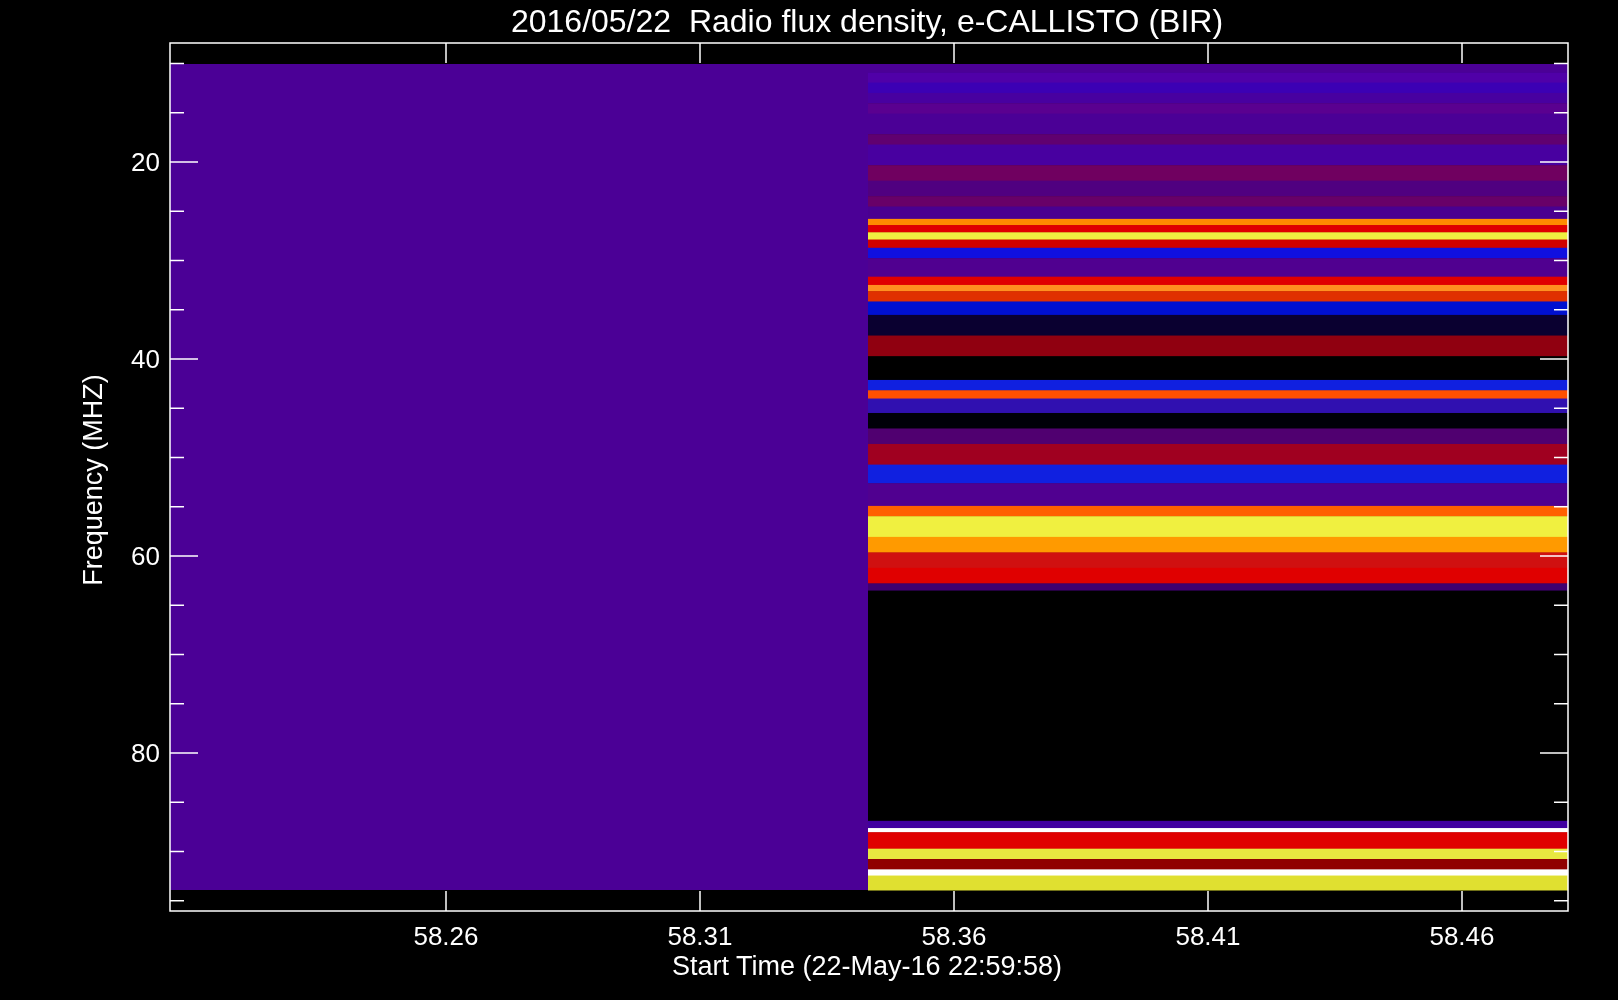 This screenshot has height=1000, width=1618. What do you see at coordinates (867, 21) in the screenshot?
I see `chart-title: 2016/05/22 Radio flux density, e-CALLISTO (BIR)` at bounding box center [867, 21].